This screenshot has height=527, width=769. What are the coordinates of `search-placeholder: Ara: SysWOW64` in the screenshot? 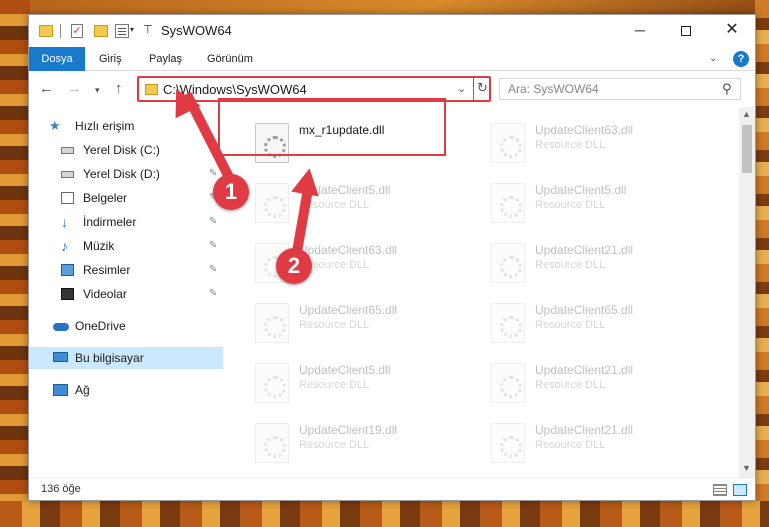 It's located at (553, 89).